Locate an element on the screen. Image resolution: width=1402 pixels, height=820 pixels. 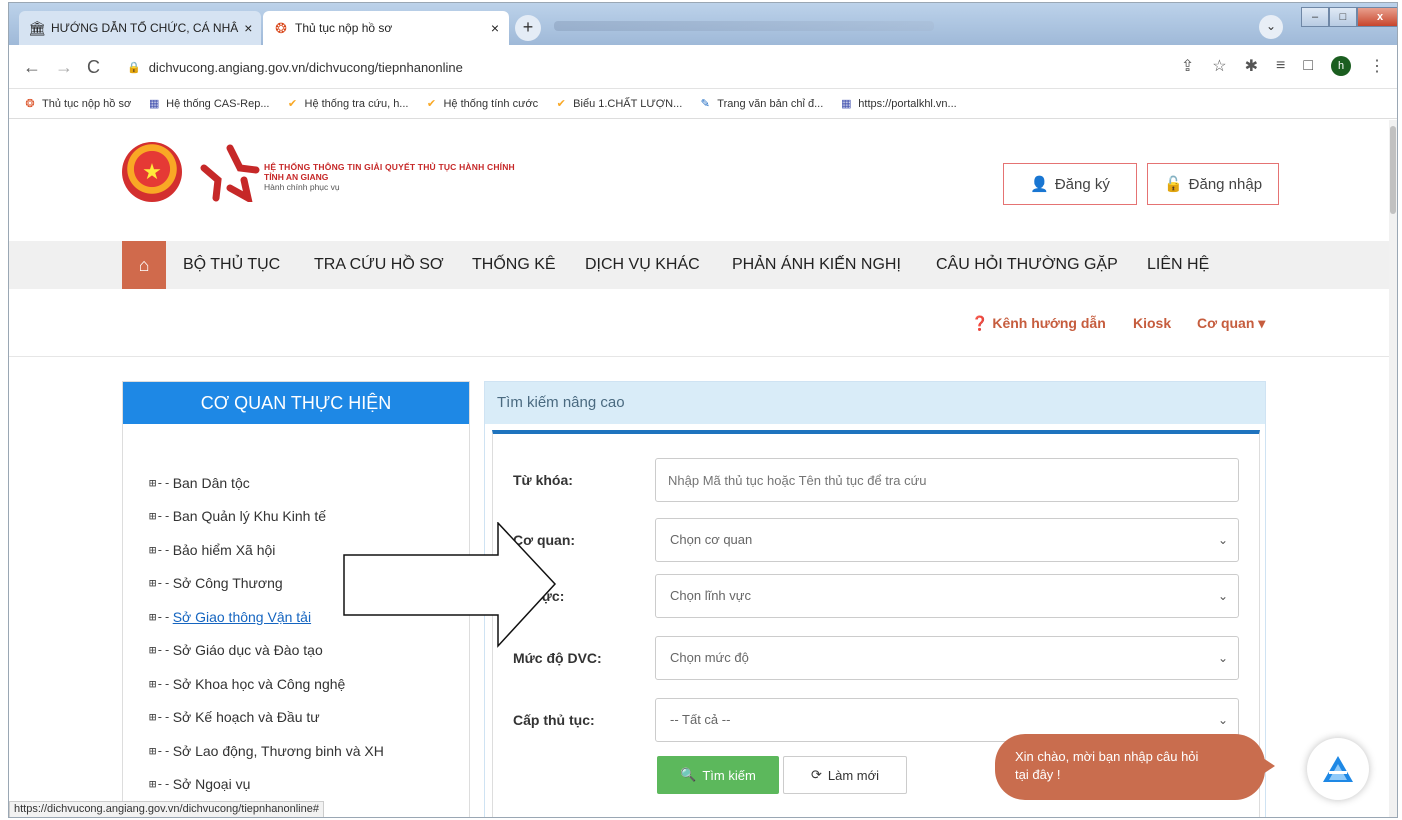
chatbot-button is located at coordinates (1338, 769).